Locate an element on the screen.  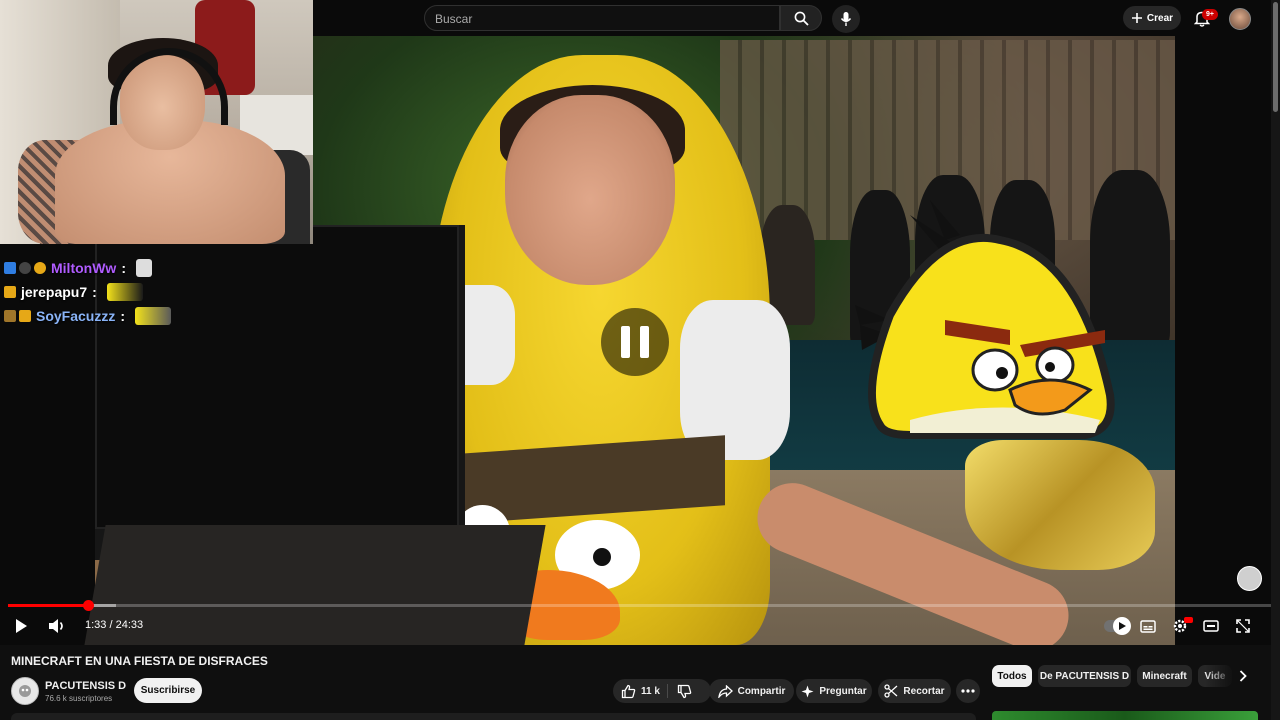
floating-avatar-icon is located at coordinates (1249, 578).